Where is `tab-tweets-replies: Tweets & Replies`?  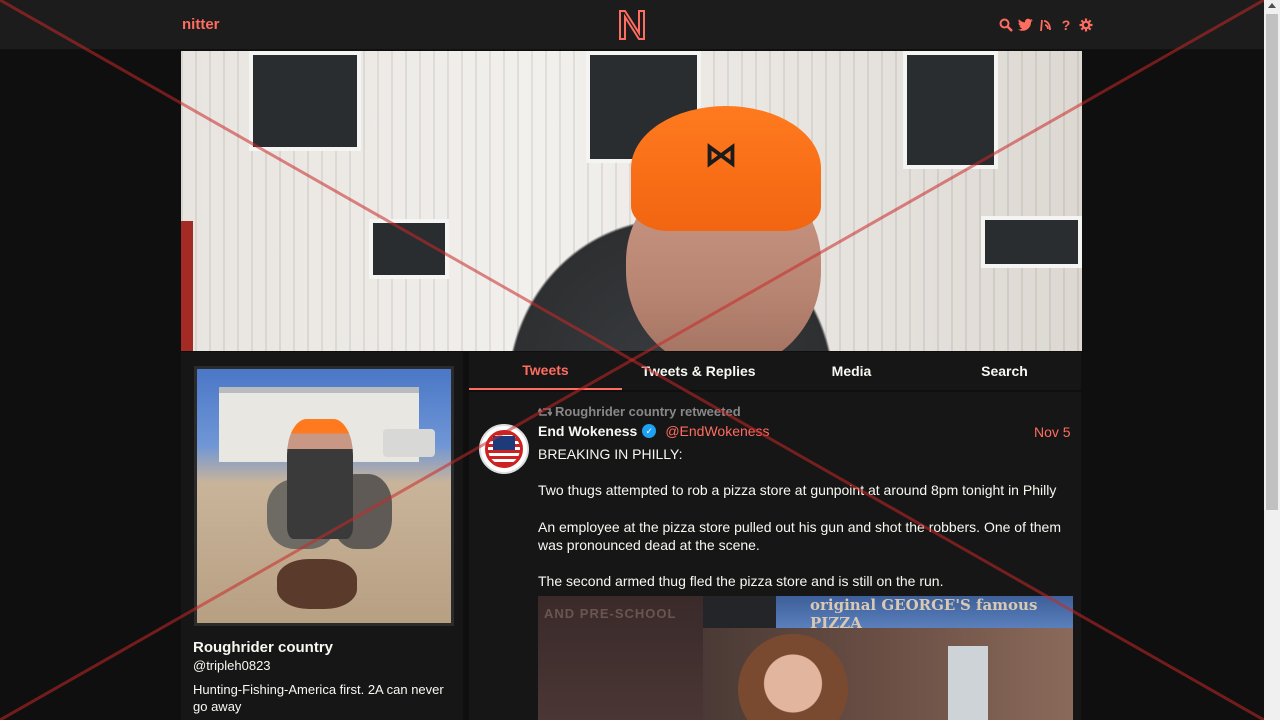
tab-tweets-replies: Tweets & Replies is located at coordinates (698, 371).